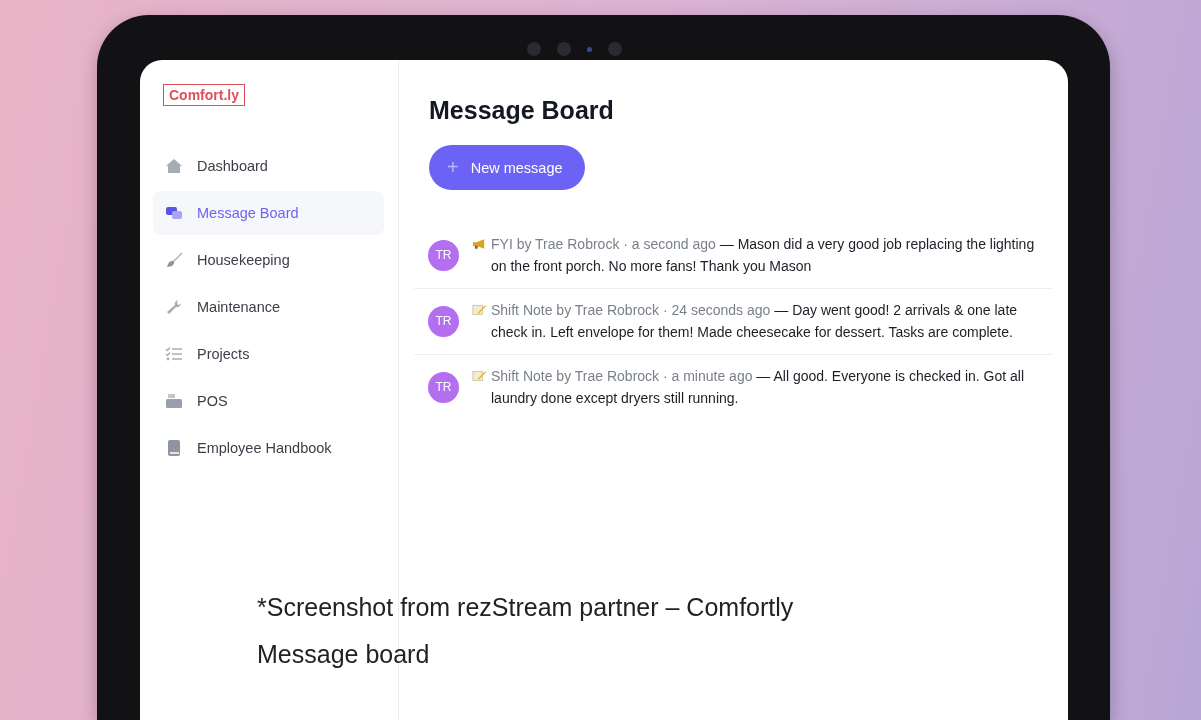 The width and height of the screenshot is (1201, 720). Describe the element at coordinates (758, 387) in the screenshot. I see `message-text: Shift Note by Trae Robrock · a minute ago — All good. Everyone is checked in. Got all laundry done except dryers still running.` at that location.